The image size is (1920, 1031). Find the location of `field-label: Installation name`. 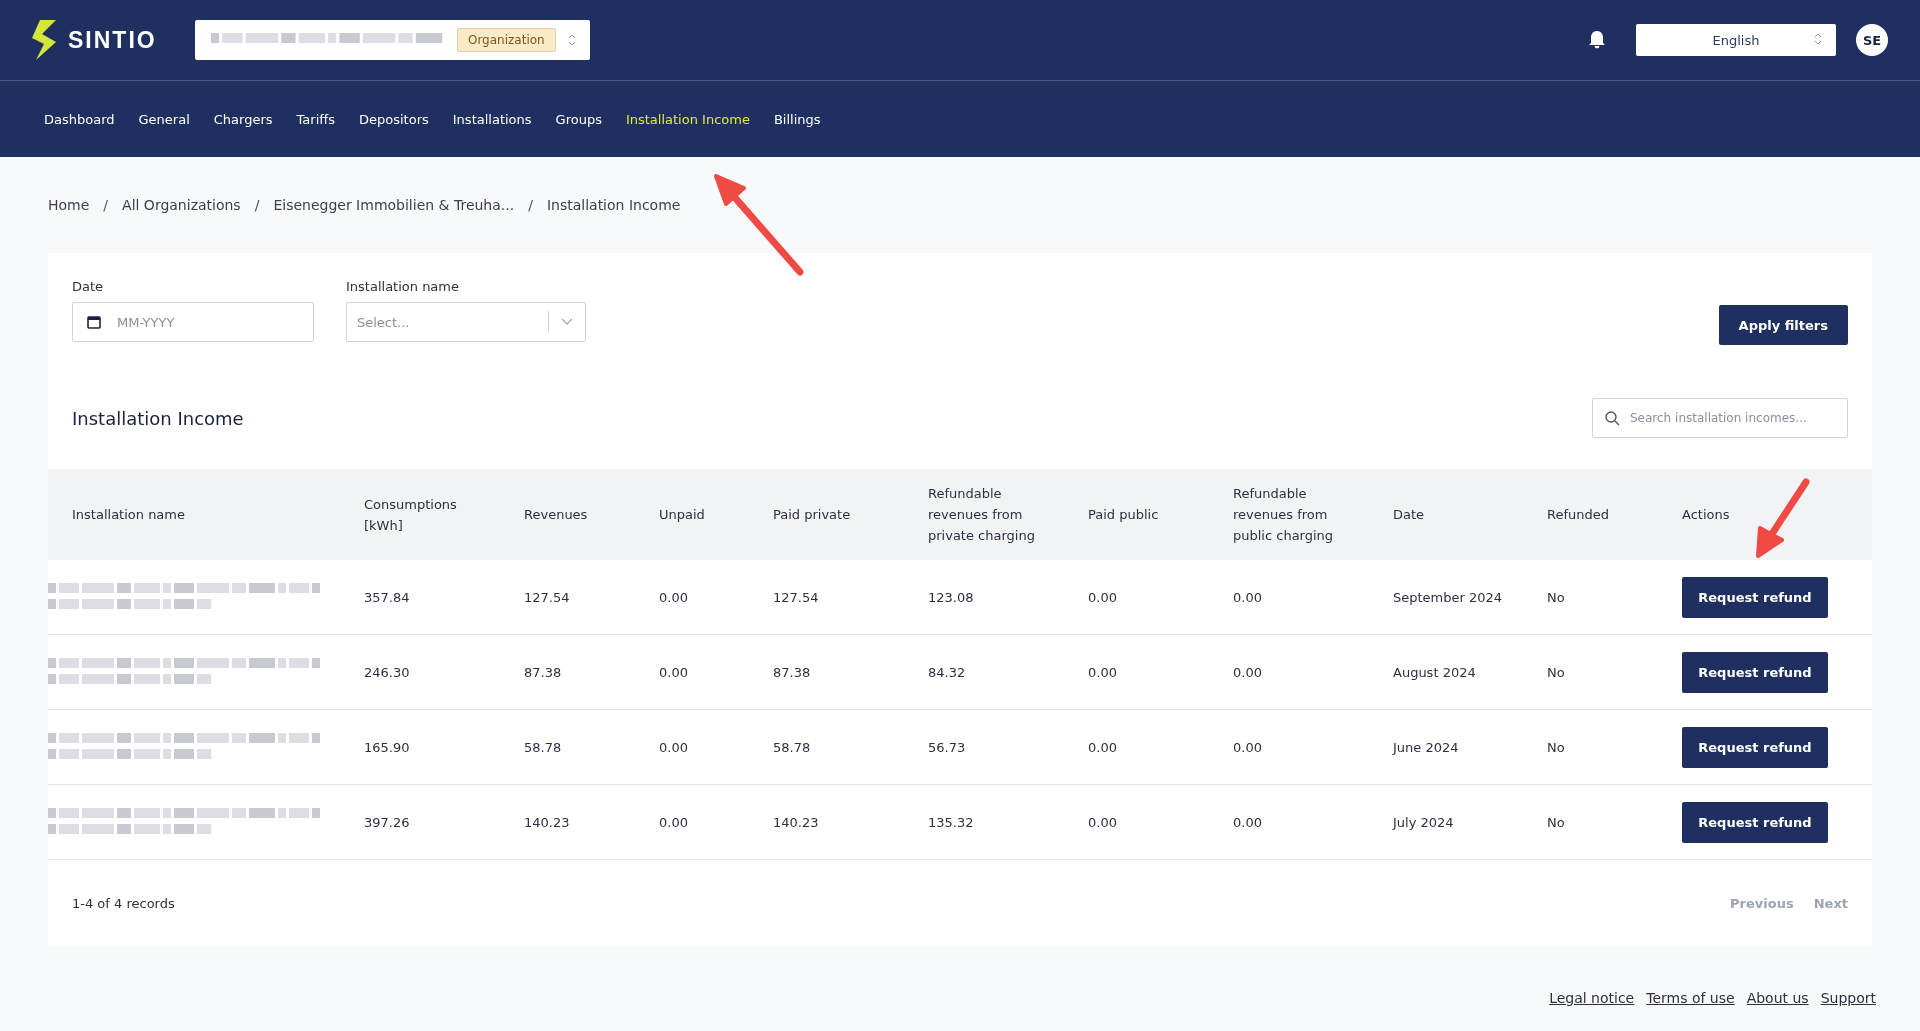

field-label: Installation name is located at coordinates (403, 286).